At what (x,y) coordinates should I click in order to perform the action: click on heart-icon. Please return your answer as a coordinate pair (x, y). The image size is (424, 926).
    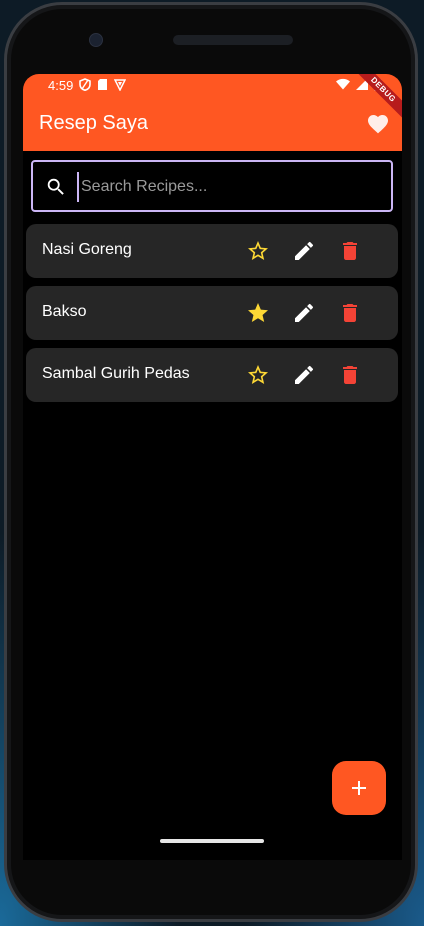
    Looking at the image, I should click on (378, 124).